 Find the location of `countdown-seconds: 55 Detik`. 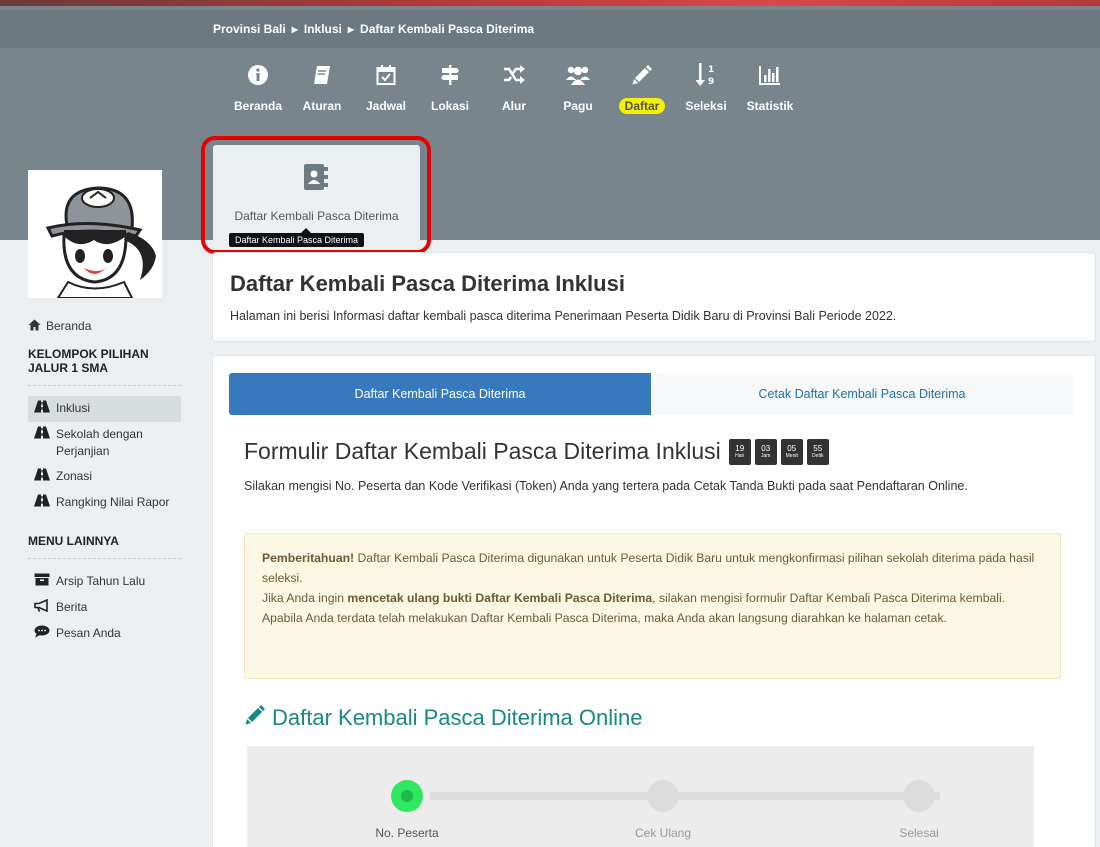

countdown-seconds: 55 Detik is located at coordinates (817, 451).